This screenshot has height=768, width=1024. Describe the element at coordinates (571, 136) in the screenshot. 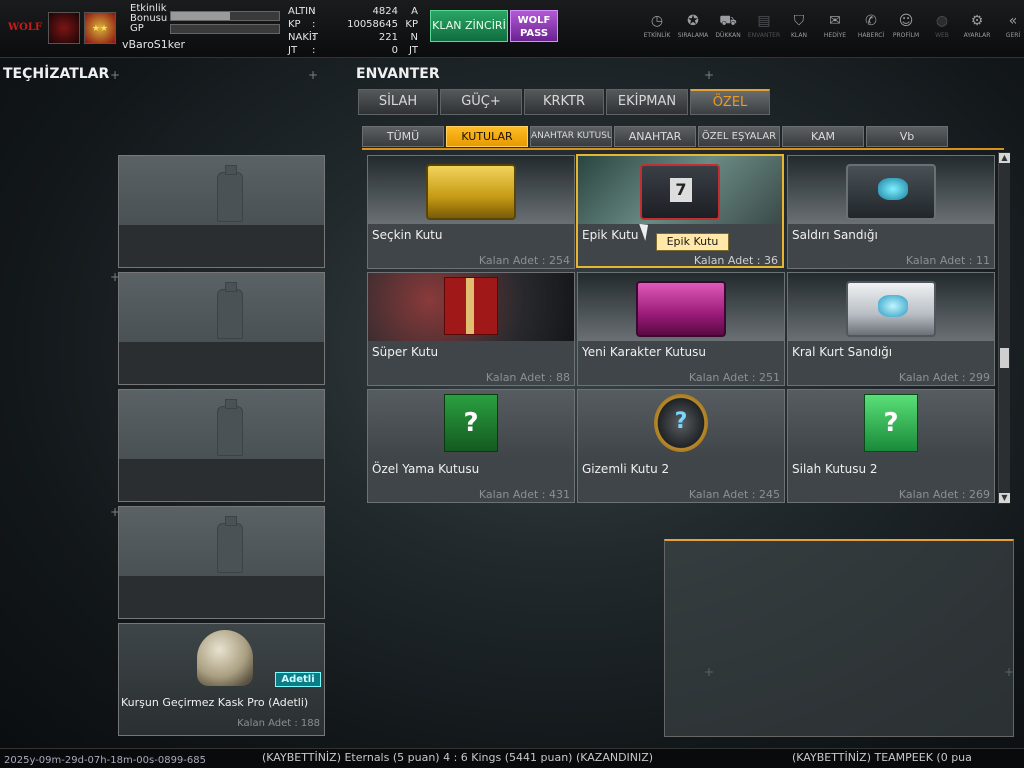

I see `subtab-anahtar-kutusu: ANAHTAR KUTUSU` at that location.